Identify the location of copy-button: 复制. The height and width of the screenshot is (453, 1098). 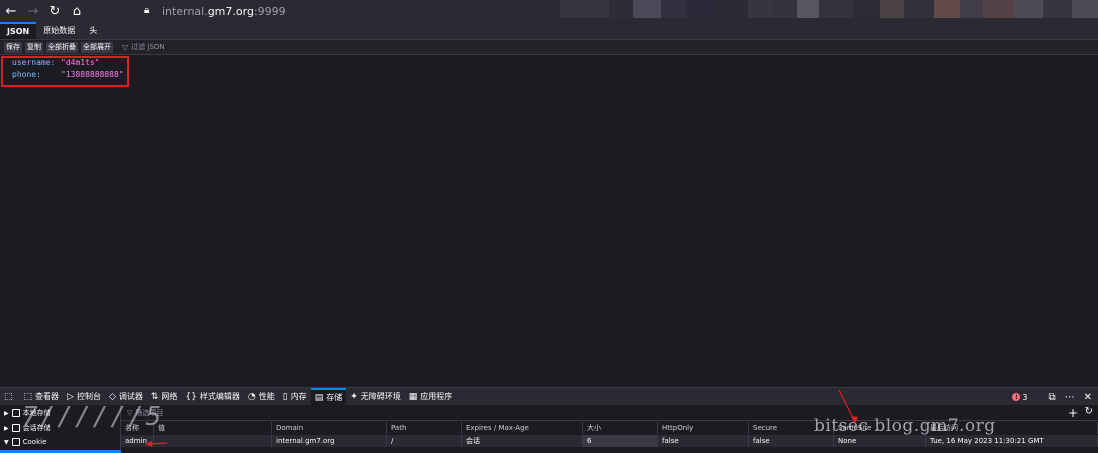
(34, 47).